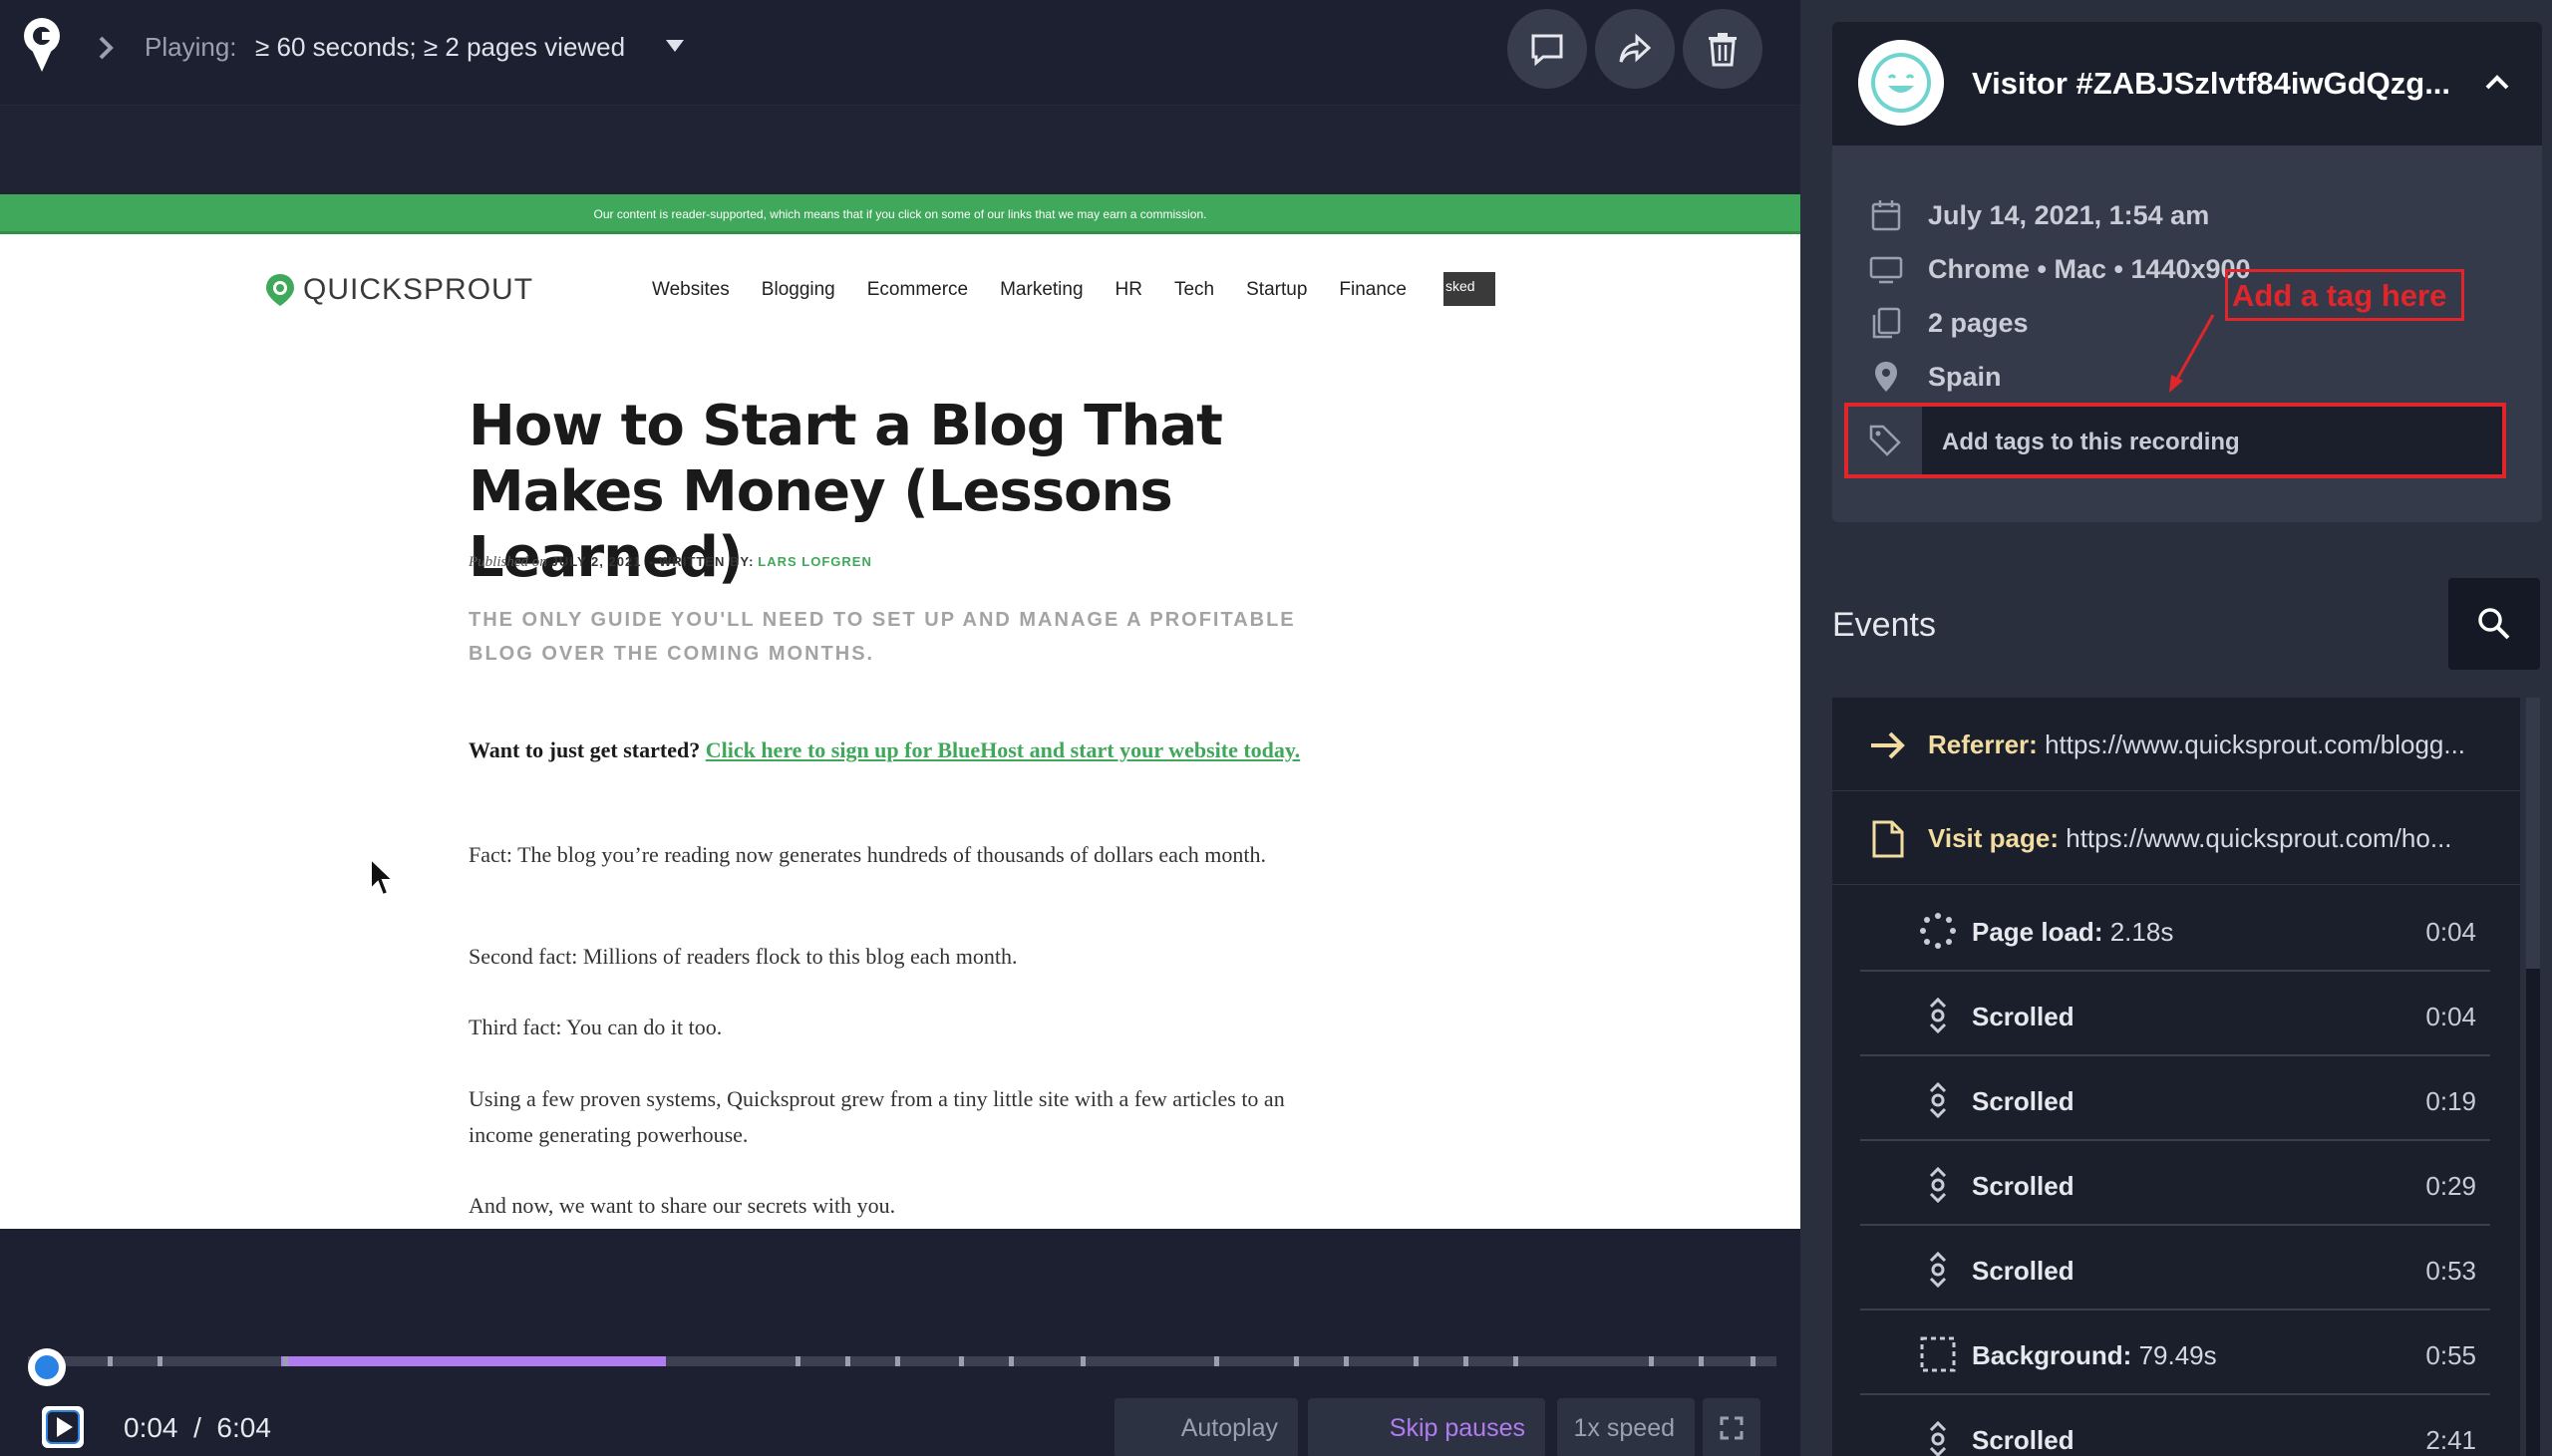  I want to click on share-button, so click(1635, 49).